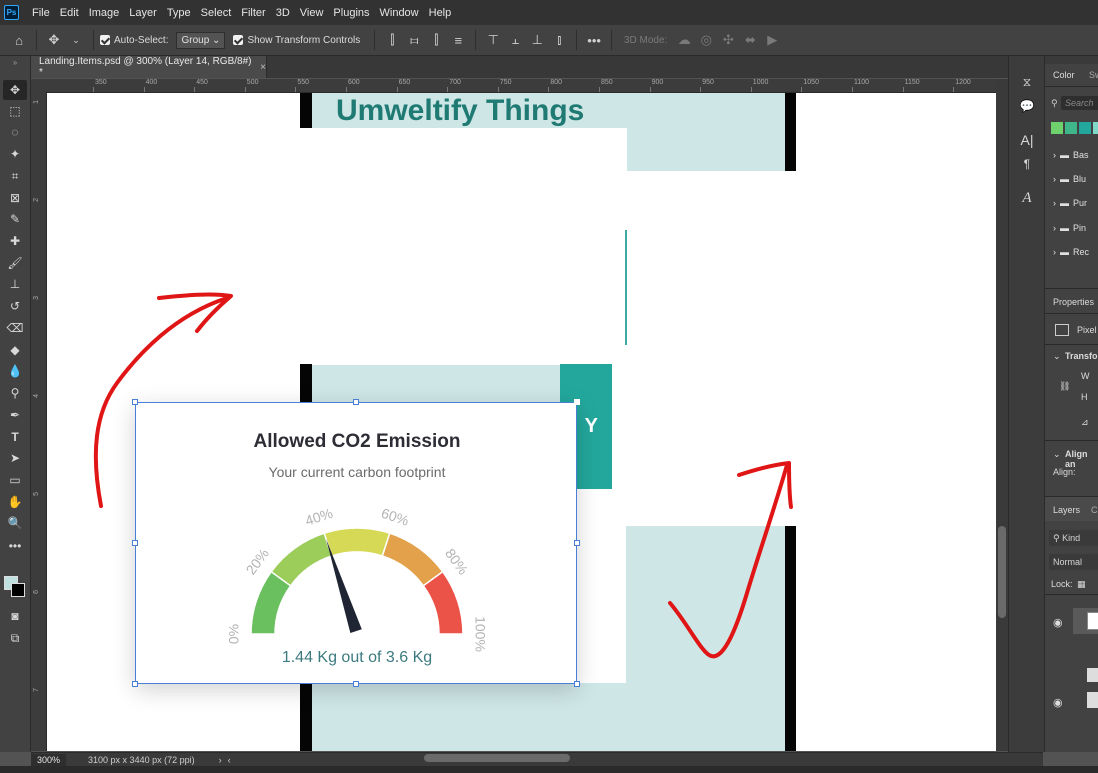 The height and width of the screenshot is (773, 1098). I want to click on marquee-tool-icon: ⬚, so click(15, 111).